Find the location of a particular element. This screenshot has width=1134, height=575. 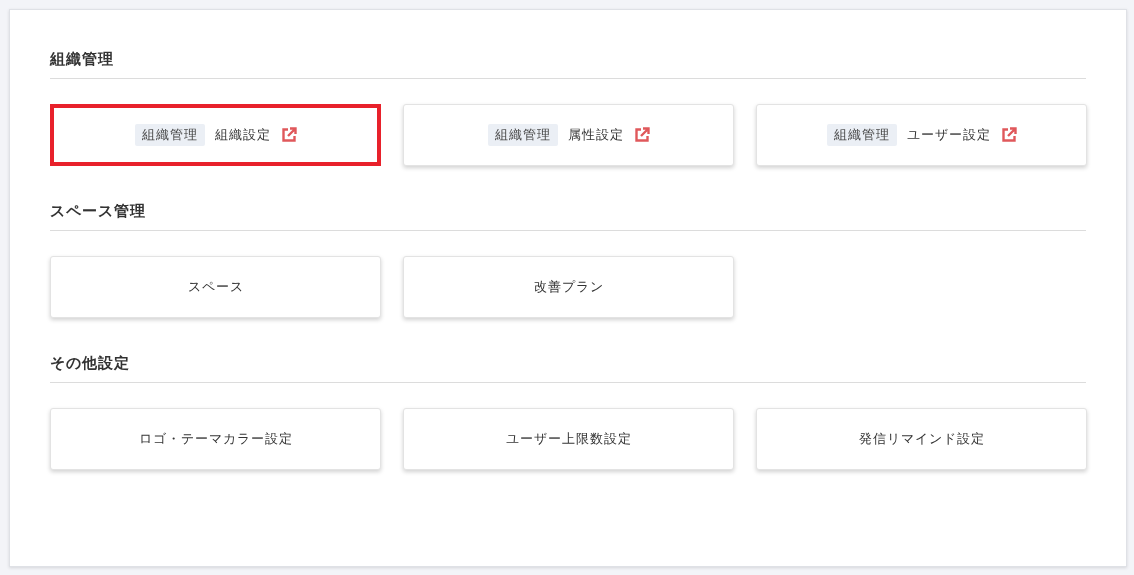

settings-card: 改善プラン is located at coordinates (568, 287).